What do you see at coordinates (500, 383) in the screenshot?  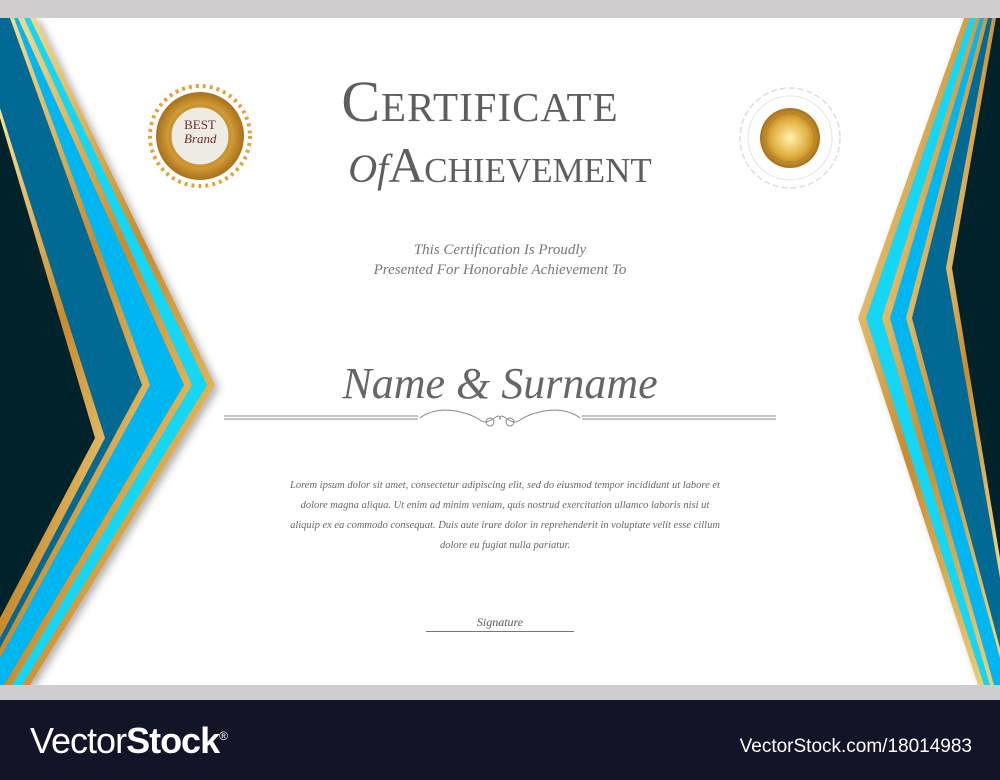 I see `recipient-name: Name & Surname` at bounding box center [500, 383].